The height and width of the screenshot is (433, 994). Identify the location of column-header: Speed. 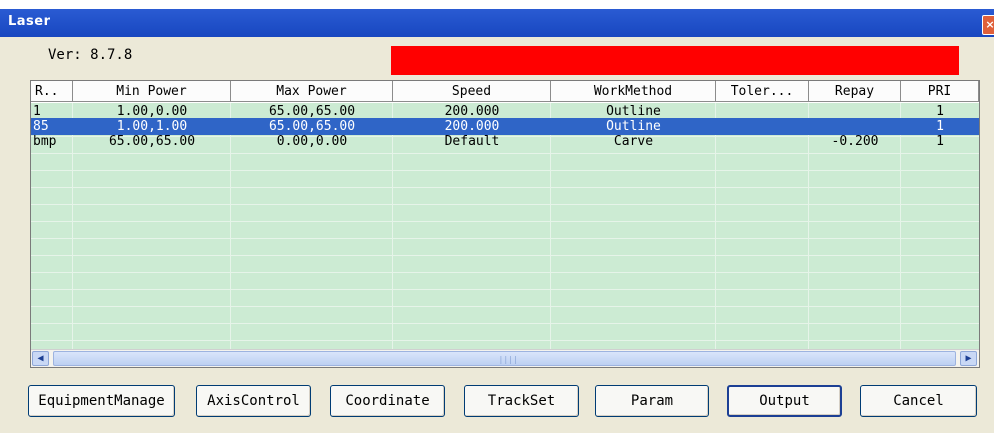
(472, 91).